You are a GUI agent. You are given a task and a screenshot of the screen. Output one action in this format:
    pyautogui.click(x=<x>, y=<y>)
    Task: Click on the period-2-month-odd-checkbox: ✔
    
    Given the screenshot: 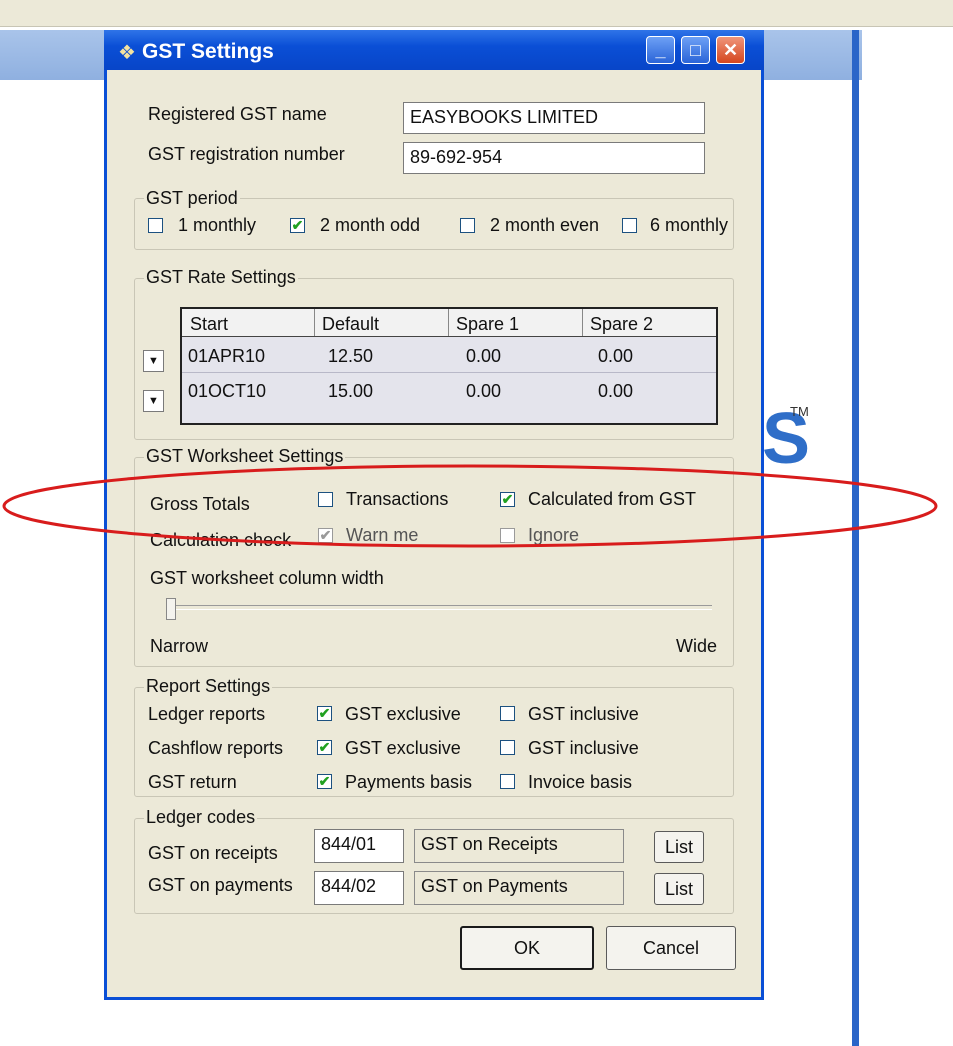 What is the action you would take?
    pyautogui.click(x=297, y=225)
    